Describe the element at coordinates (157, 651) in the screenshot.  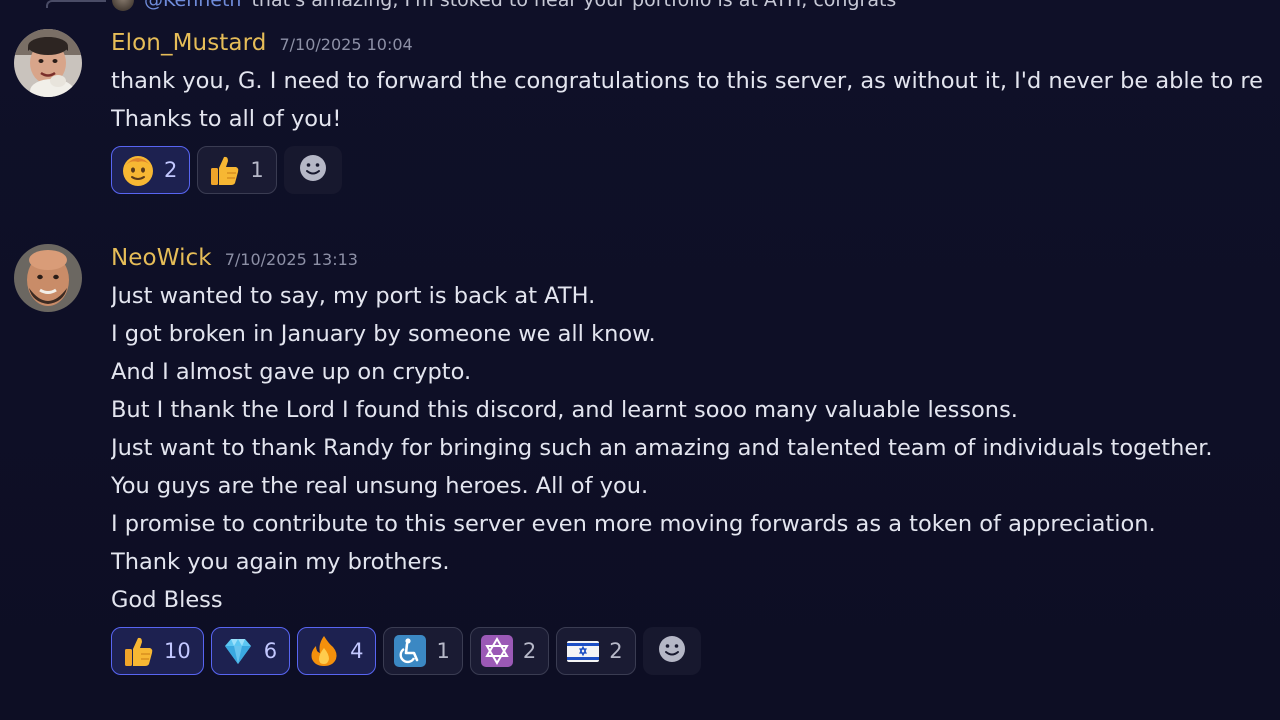
I see `reaction-button: 10` at that location.